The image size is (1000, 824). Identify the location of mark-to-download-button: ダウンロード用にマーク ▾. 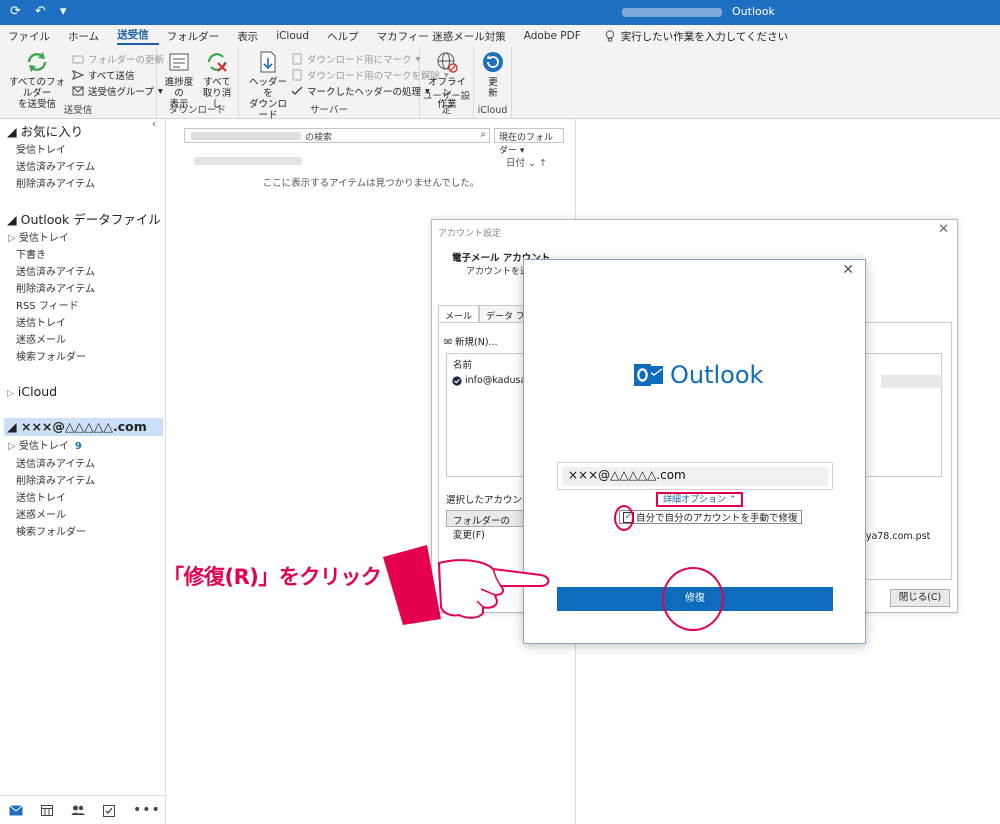
(355, 59).